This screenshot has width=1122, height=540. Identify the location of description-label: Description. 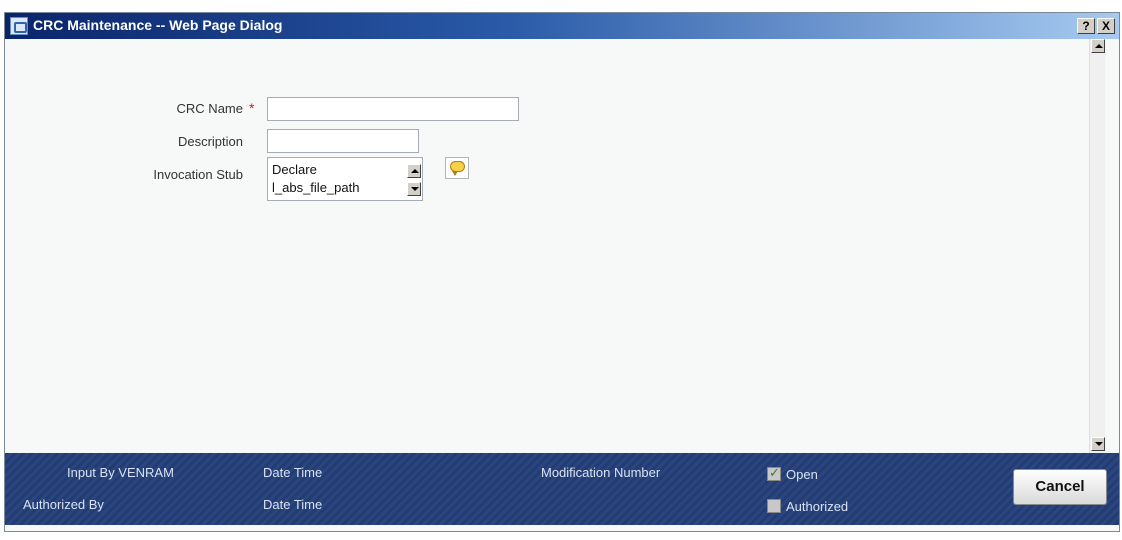
(210, 141).